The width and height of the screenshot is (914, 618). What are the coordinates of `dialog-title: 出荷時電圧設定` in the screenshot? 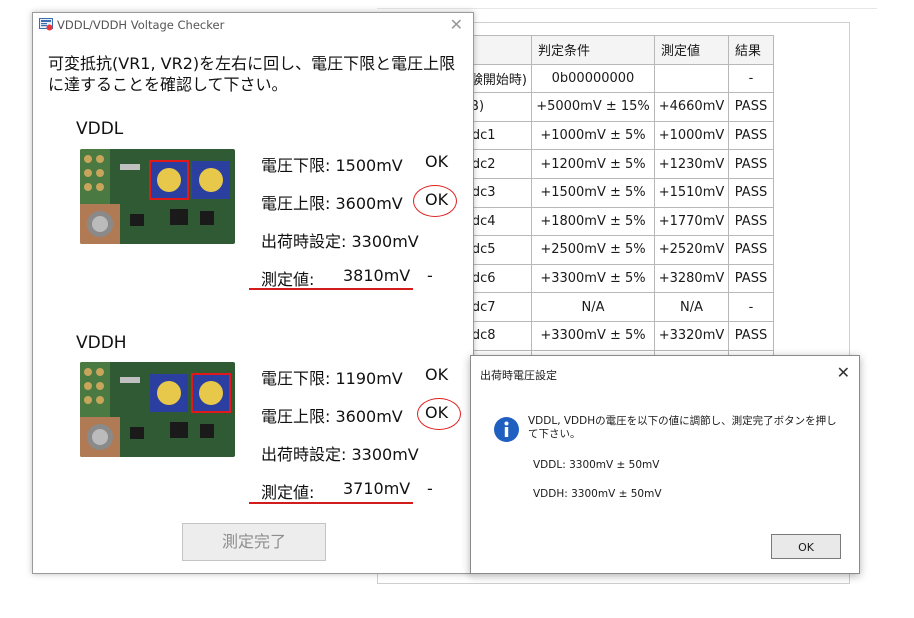 It's located at (518, 375).